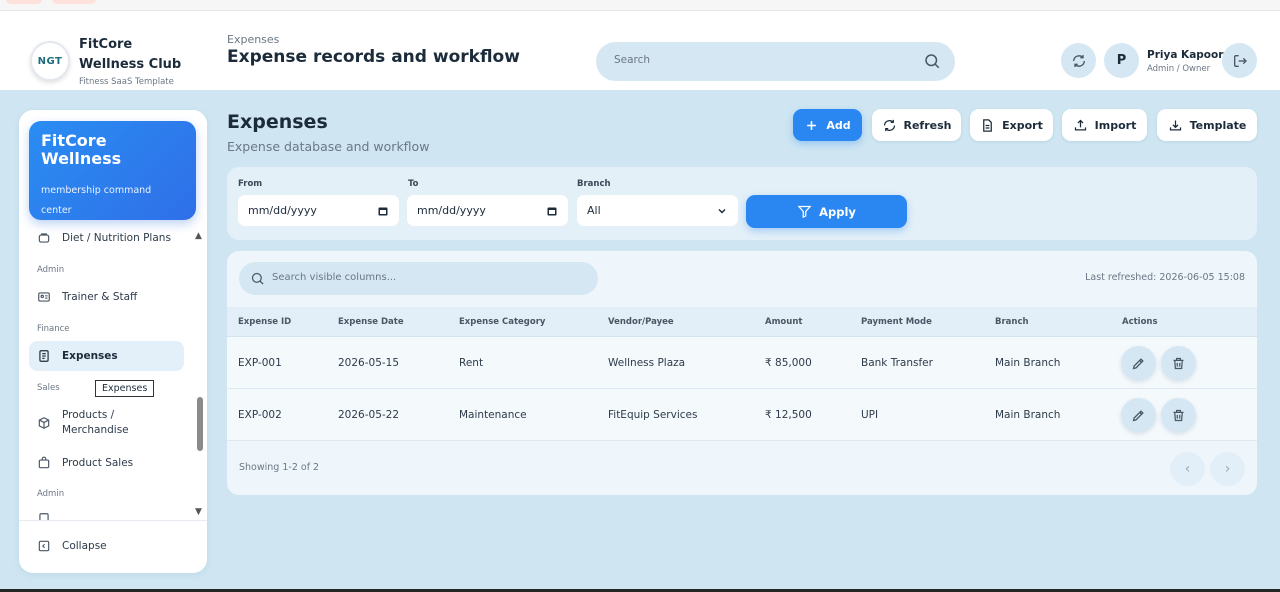 The width and height of the screenshot is (1280, 592). Describe the element at coordinates (837, 211) in the screenshot. I see `apply-label: Apply` at that location.